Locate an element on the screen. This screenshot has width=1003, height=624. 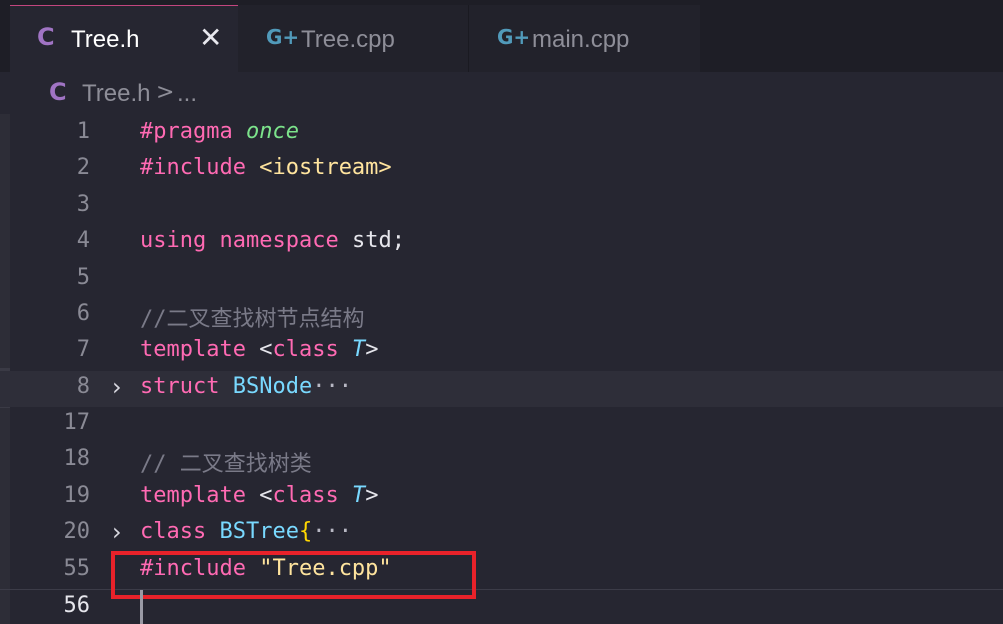
code-line: 3 is located at coordinates (501, 207).